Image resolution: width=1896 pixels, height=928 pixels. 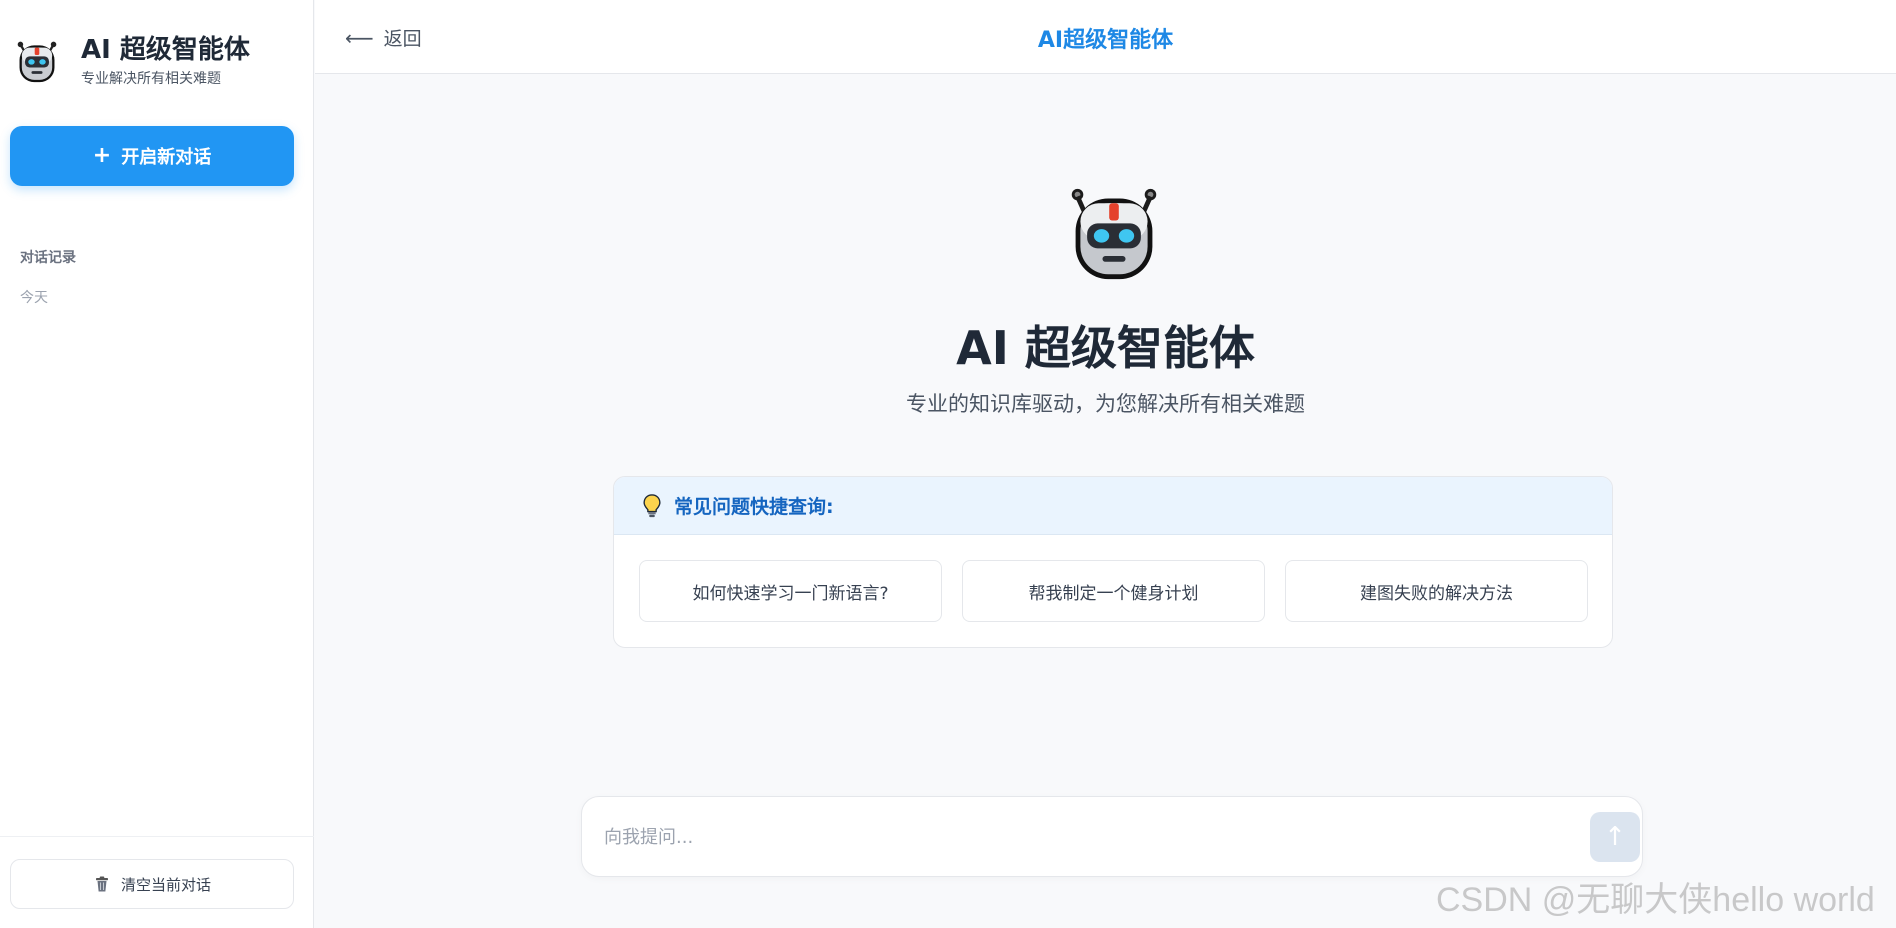 What do you see at coordinates (1105, 404) in the screenshot?
I see `hero-subtitle: 专业的知识库驱动，为您解决所有相关难题` at bounding box center [1105, 404].